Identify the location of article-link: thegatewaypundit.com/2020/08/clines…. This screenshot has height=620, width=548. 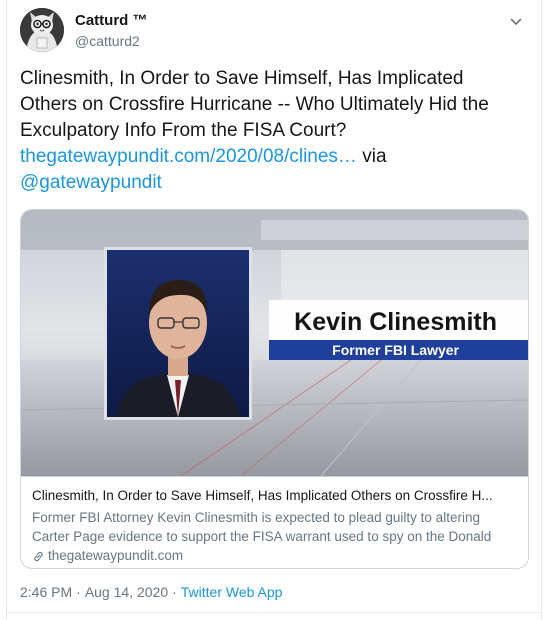
(188, 156).